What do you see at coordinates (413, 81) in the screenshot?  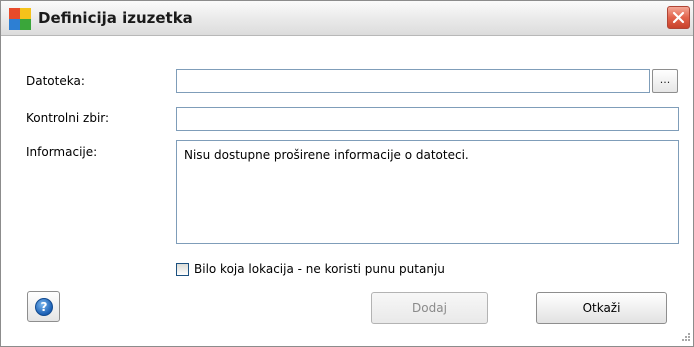 I see `file-path-input` at bounding box center [413, 81].